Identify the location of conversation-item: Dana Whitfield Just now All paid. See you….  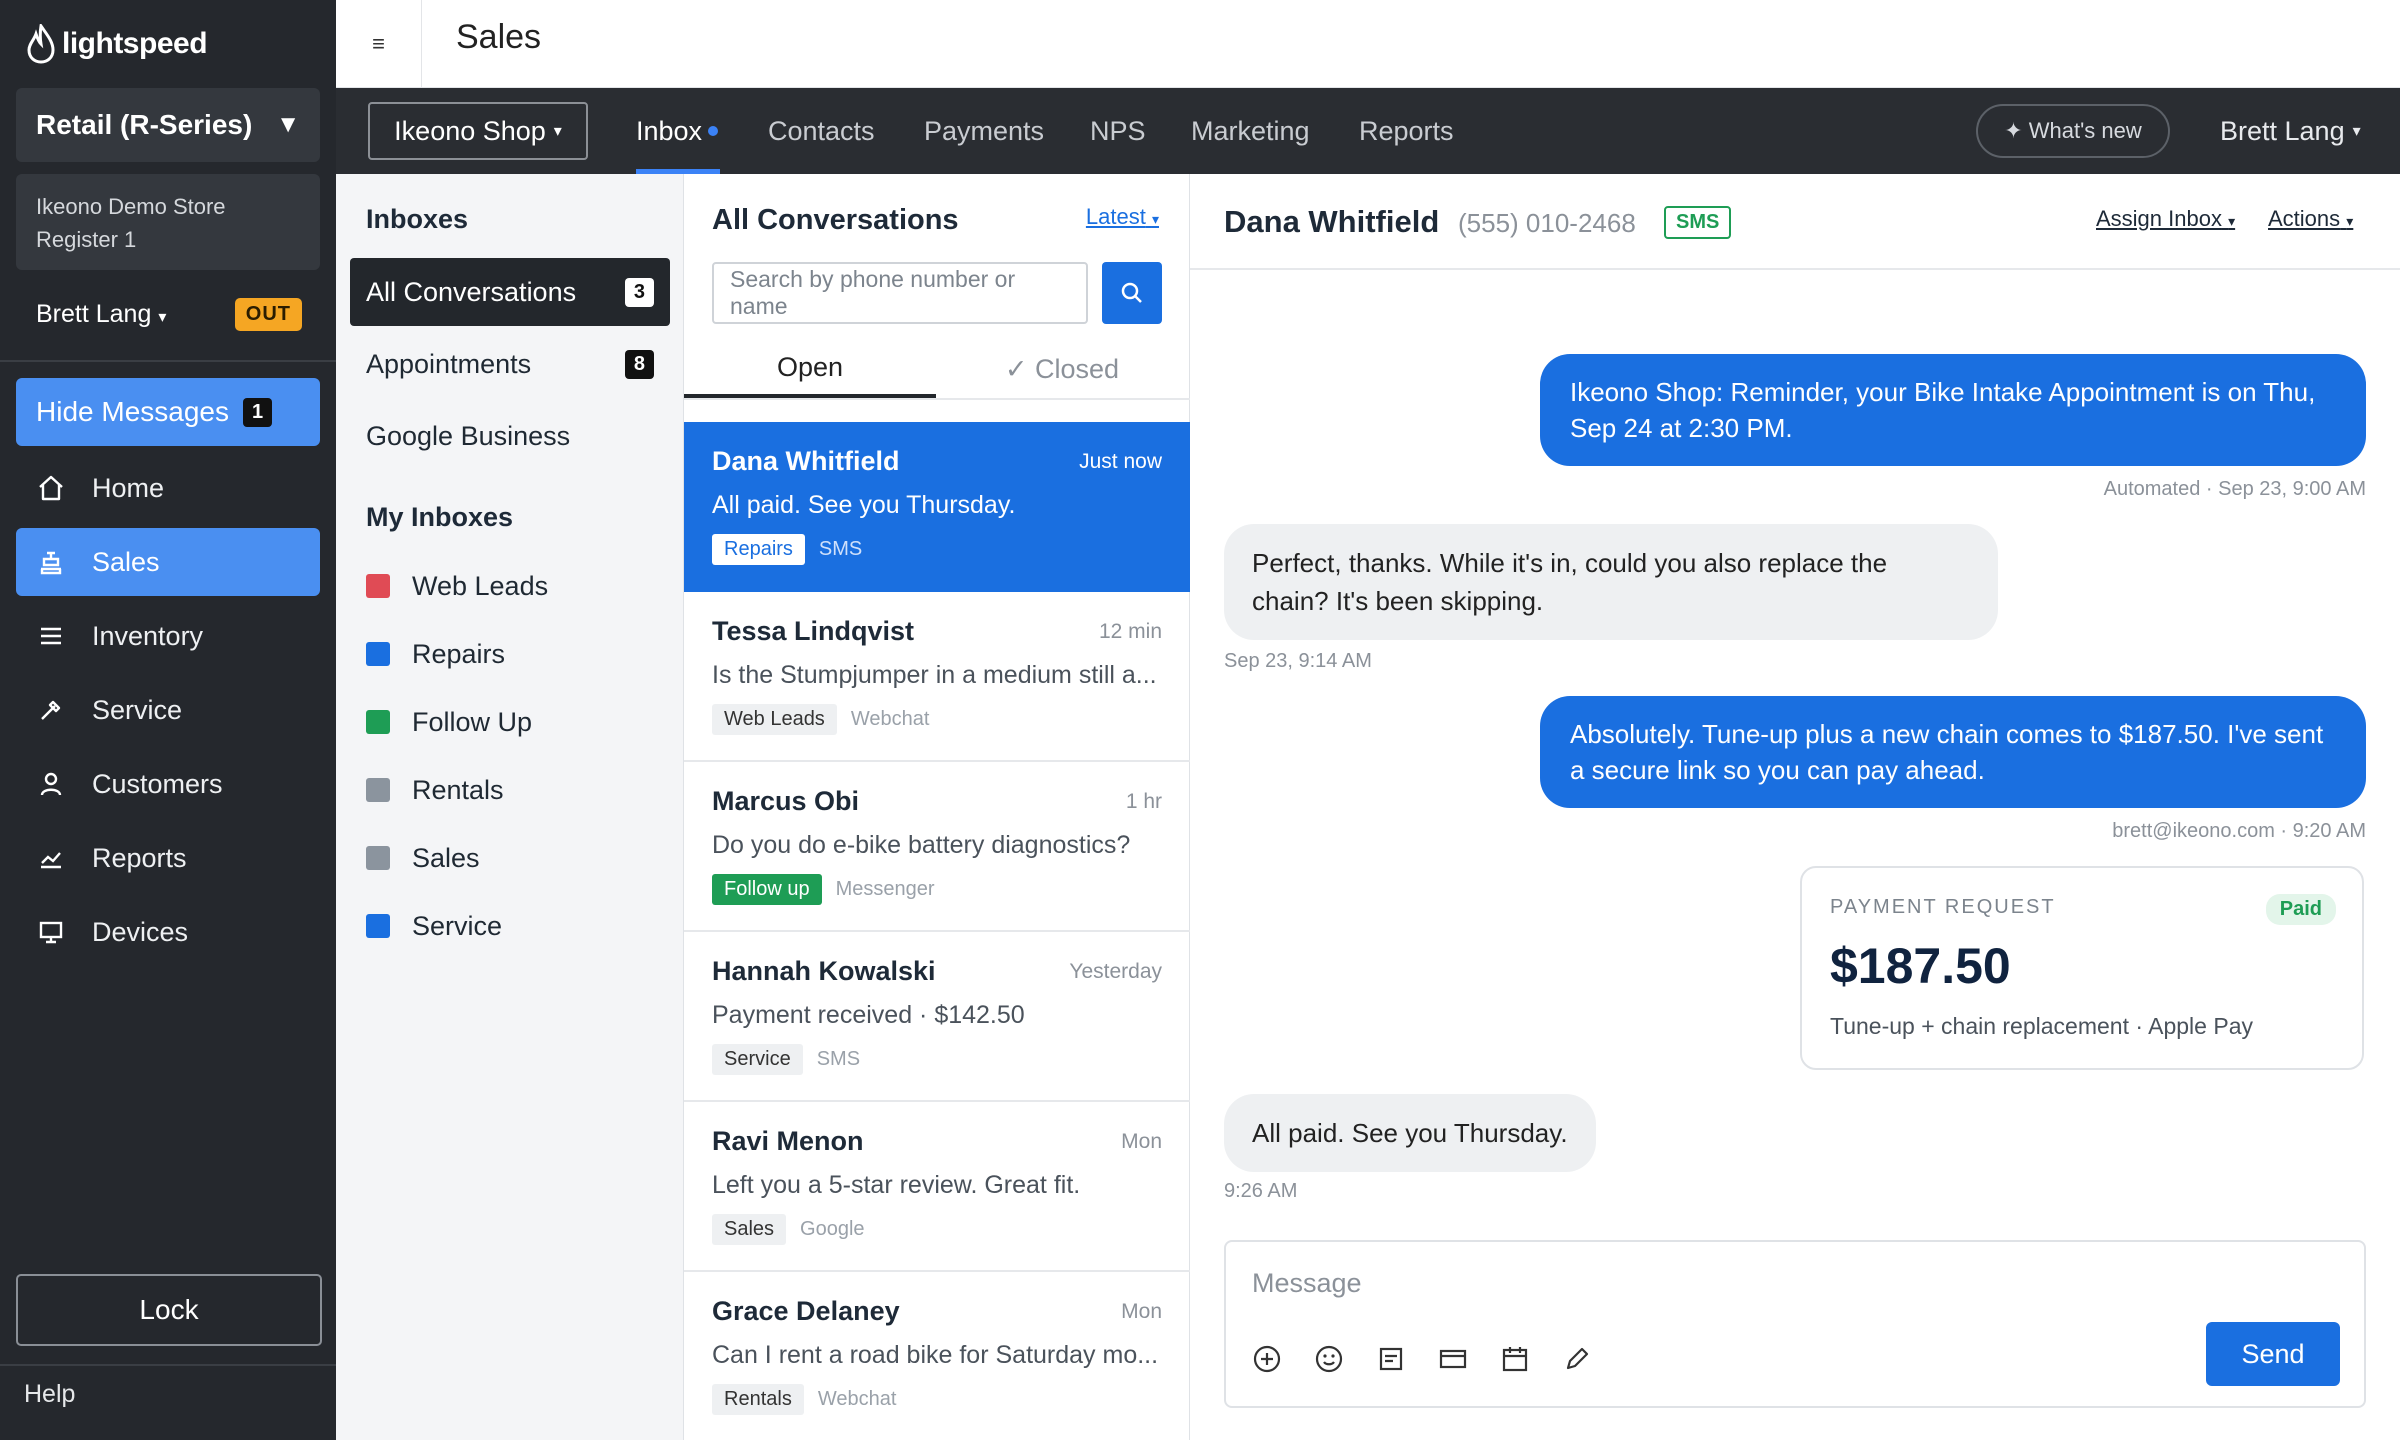
(937, 507).